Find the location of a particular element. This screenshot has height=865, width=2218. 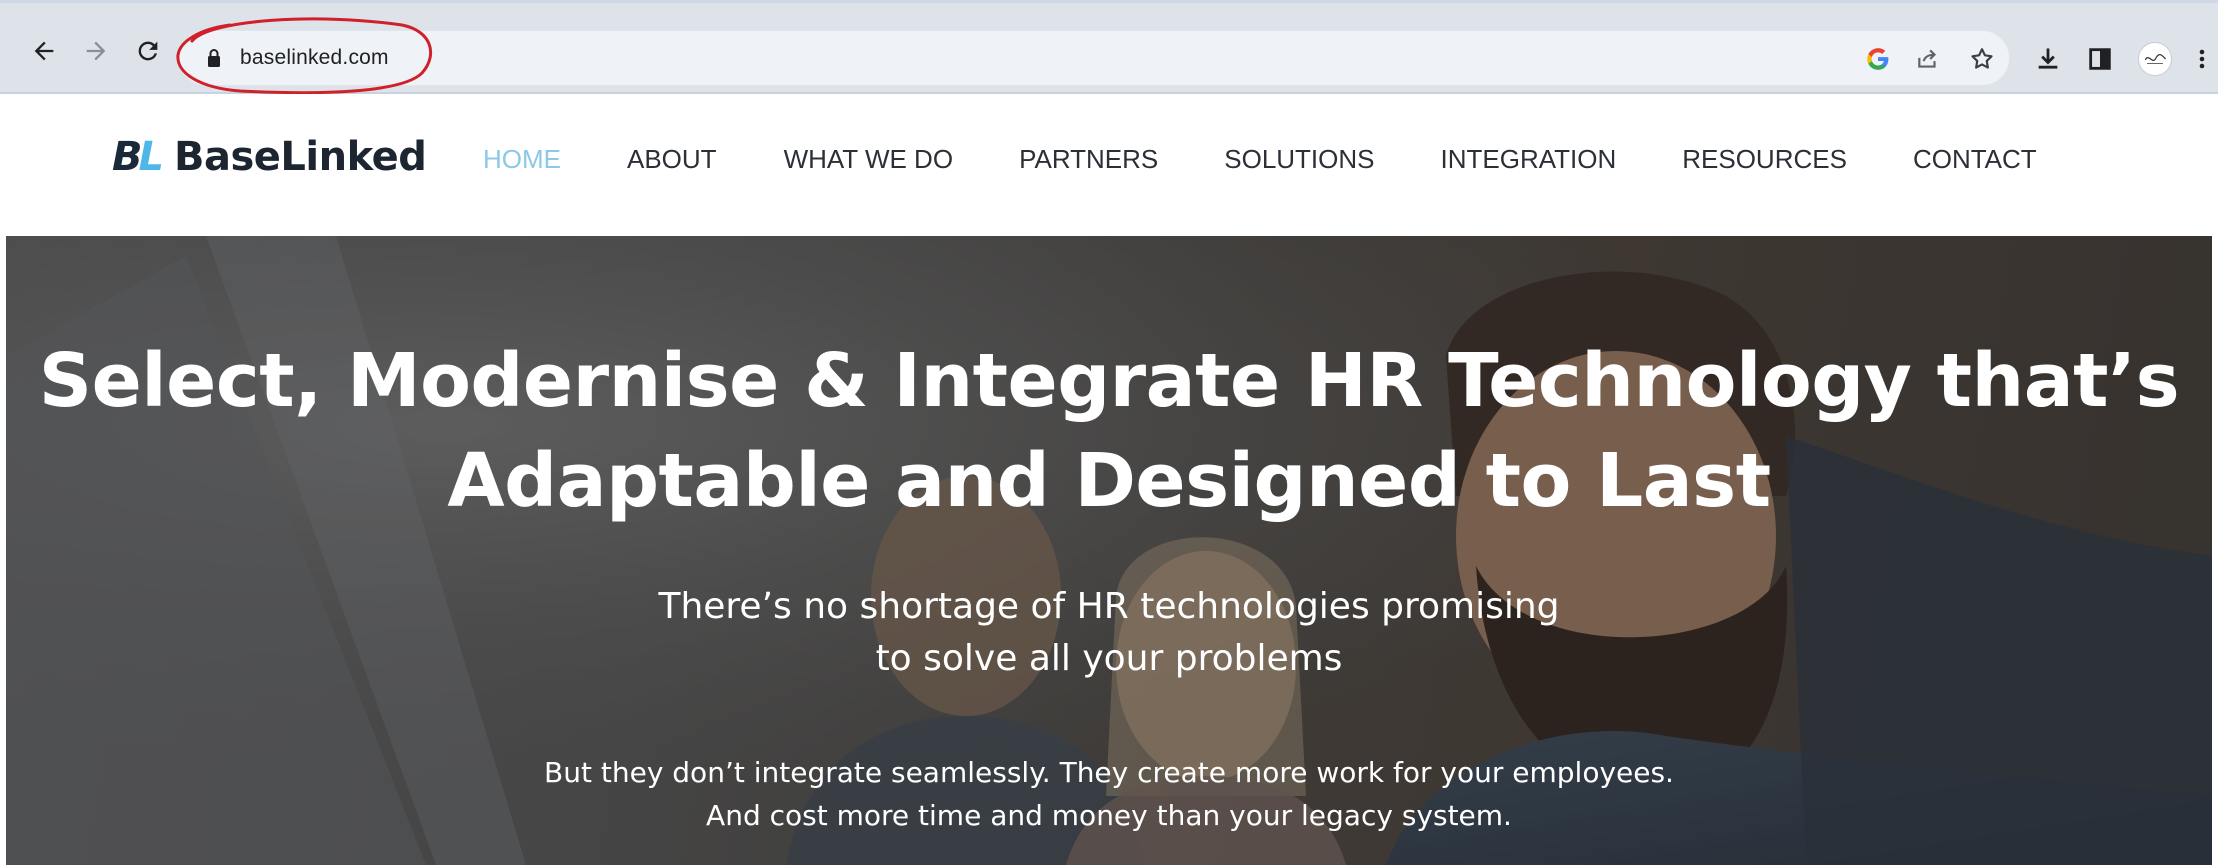

arrow-right-icon is located at coordinates (96, 51).